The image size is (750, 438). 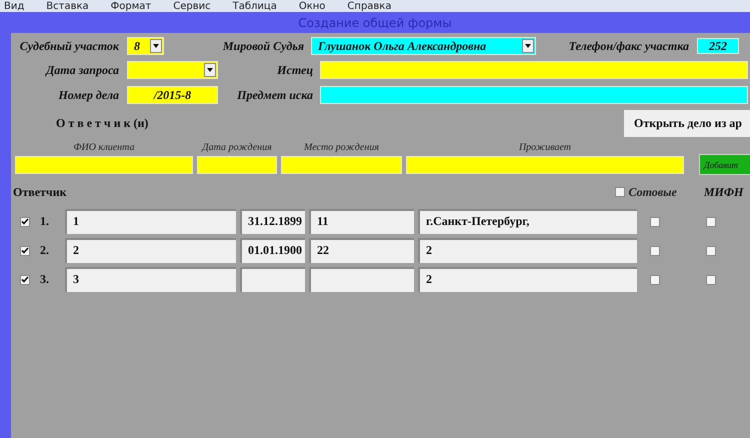 What do you see at coordinates (628, 46) in the screenshot?
I see `field-label: Телефон/факс участка` at bounding box center [628, 46].